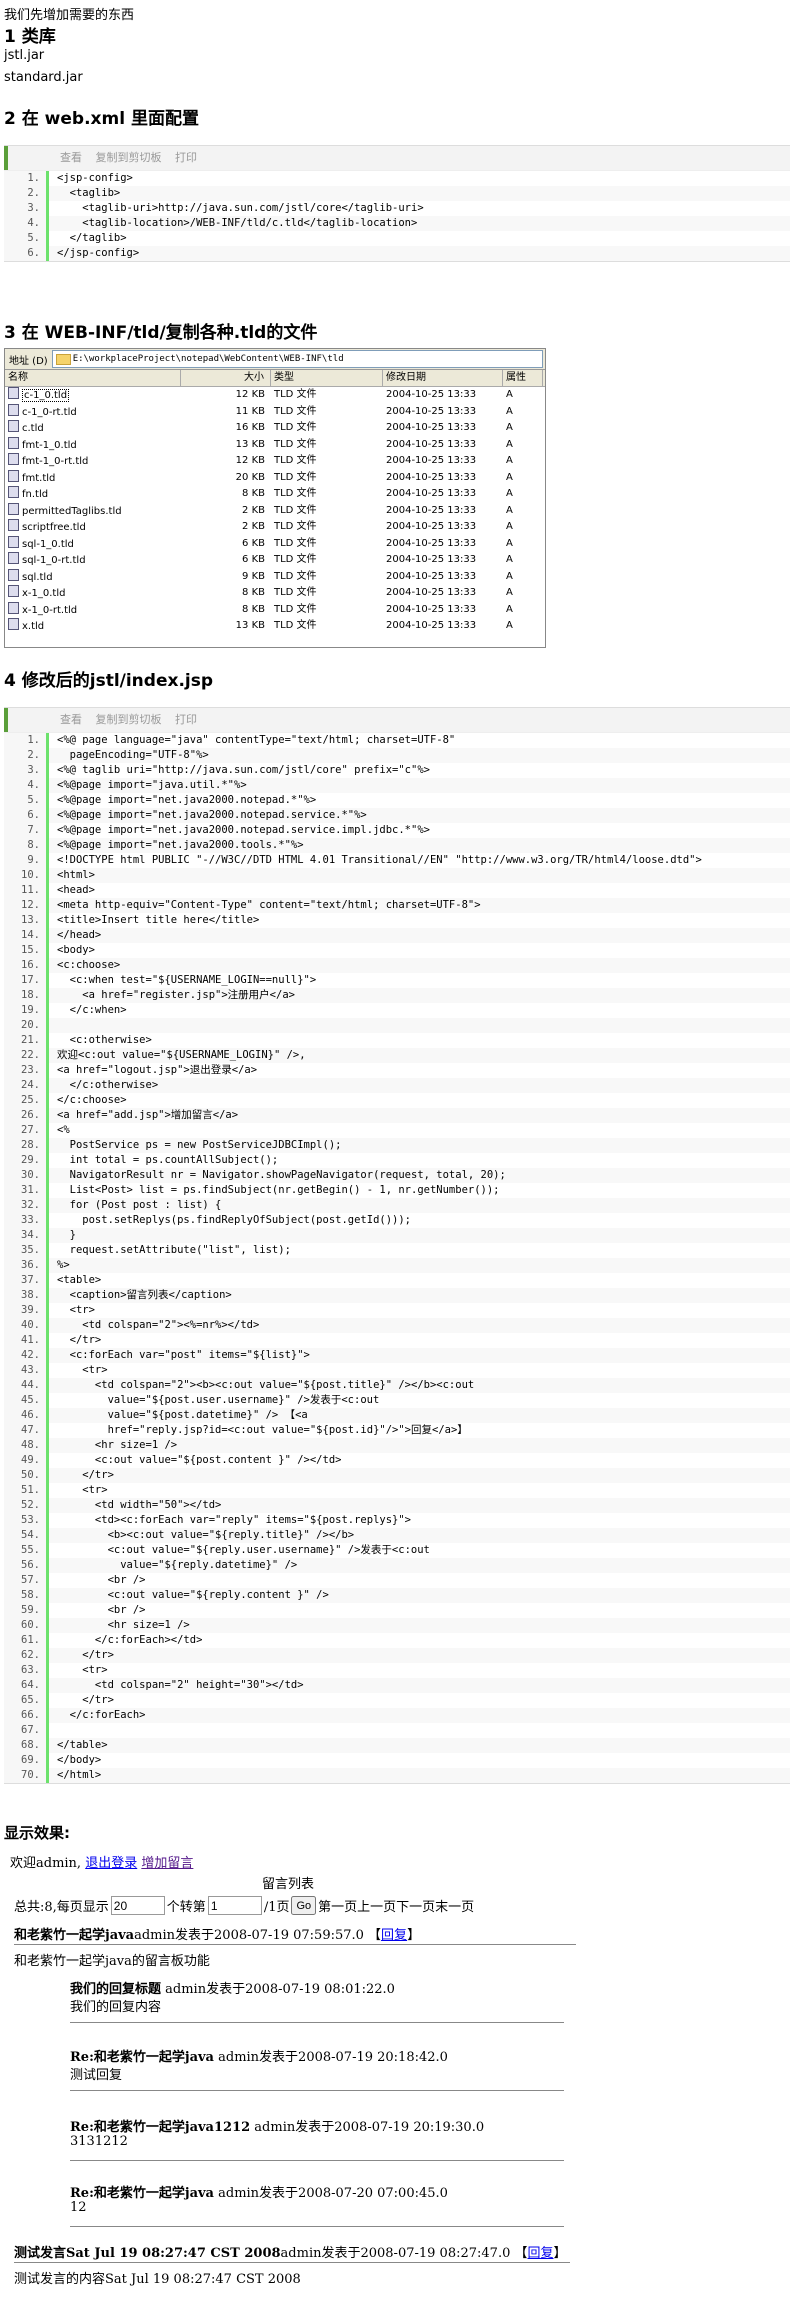 Image resolution: width=796 pixels, height=2324 pixels. I want to click on post-content: 和老紫竹一起学java的留言板功能, so click(112, 1961).